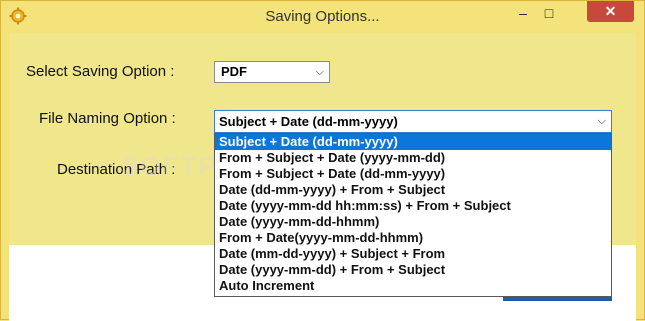 The width and height of the screenshot is (645, 321). I want to click on close-button: ✕, so click(610, 11).